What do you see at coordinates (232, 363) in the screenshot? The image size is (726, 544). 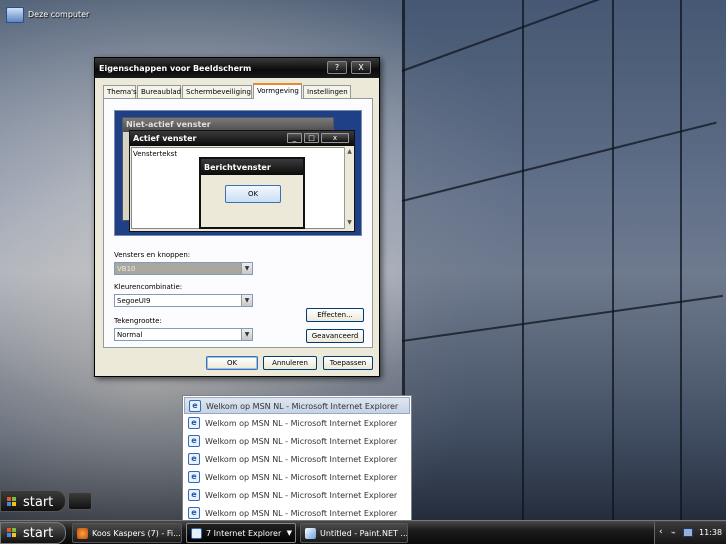 I see `ok-button: OK` at bounding box center [232, 363].